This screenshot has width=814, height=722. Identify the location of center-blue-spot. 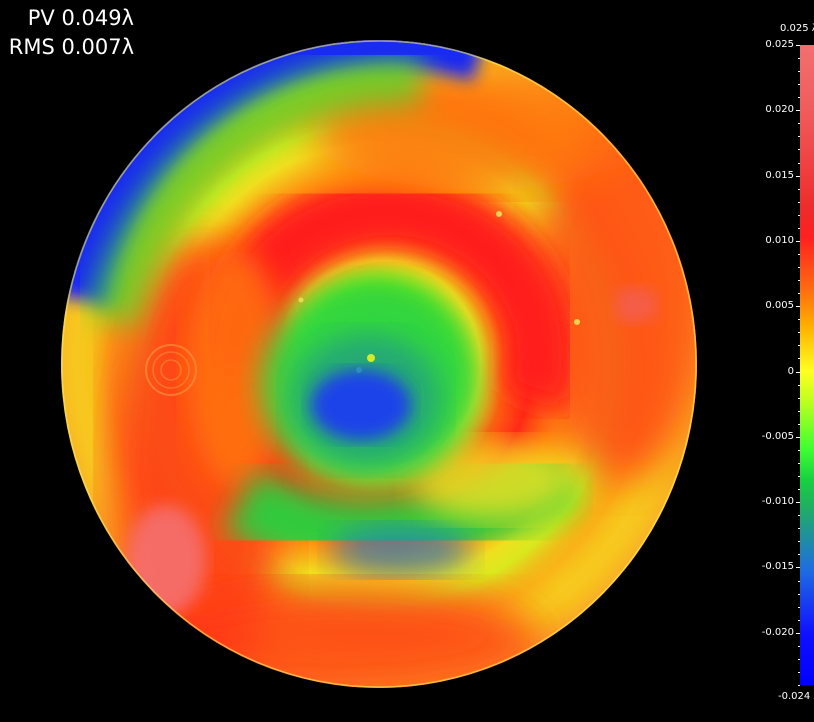
(361, 405).